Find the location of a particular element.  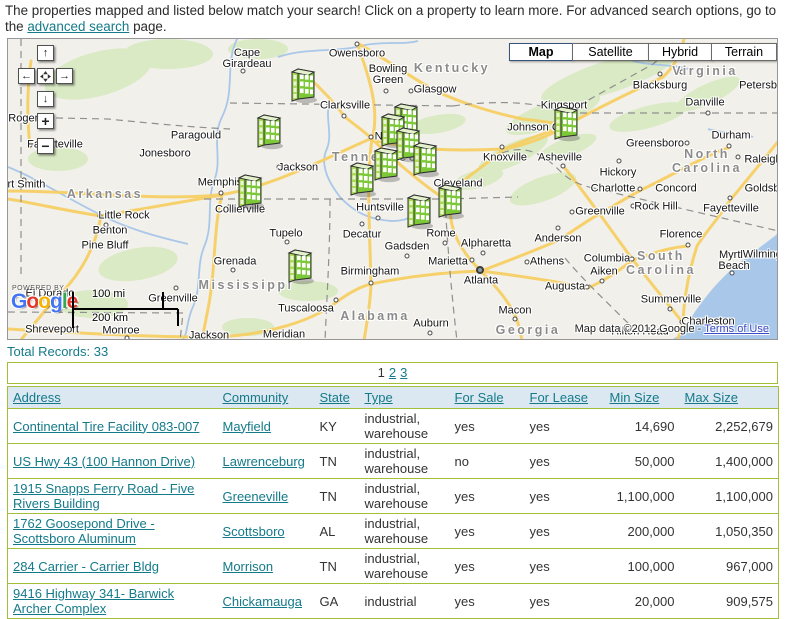

cell-address: US Hwy 43 (100 Hannon Drive) is located at coordinates (112, 461).